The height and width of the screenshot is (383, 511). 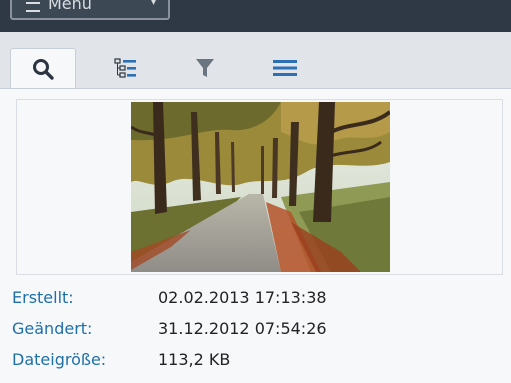 I want to click on filter-icon, so click(x=205, y=68).